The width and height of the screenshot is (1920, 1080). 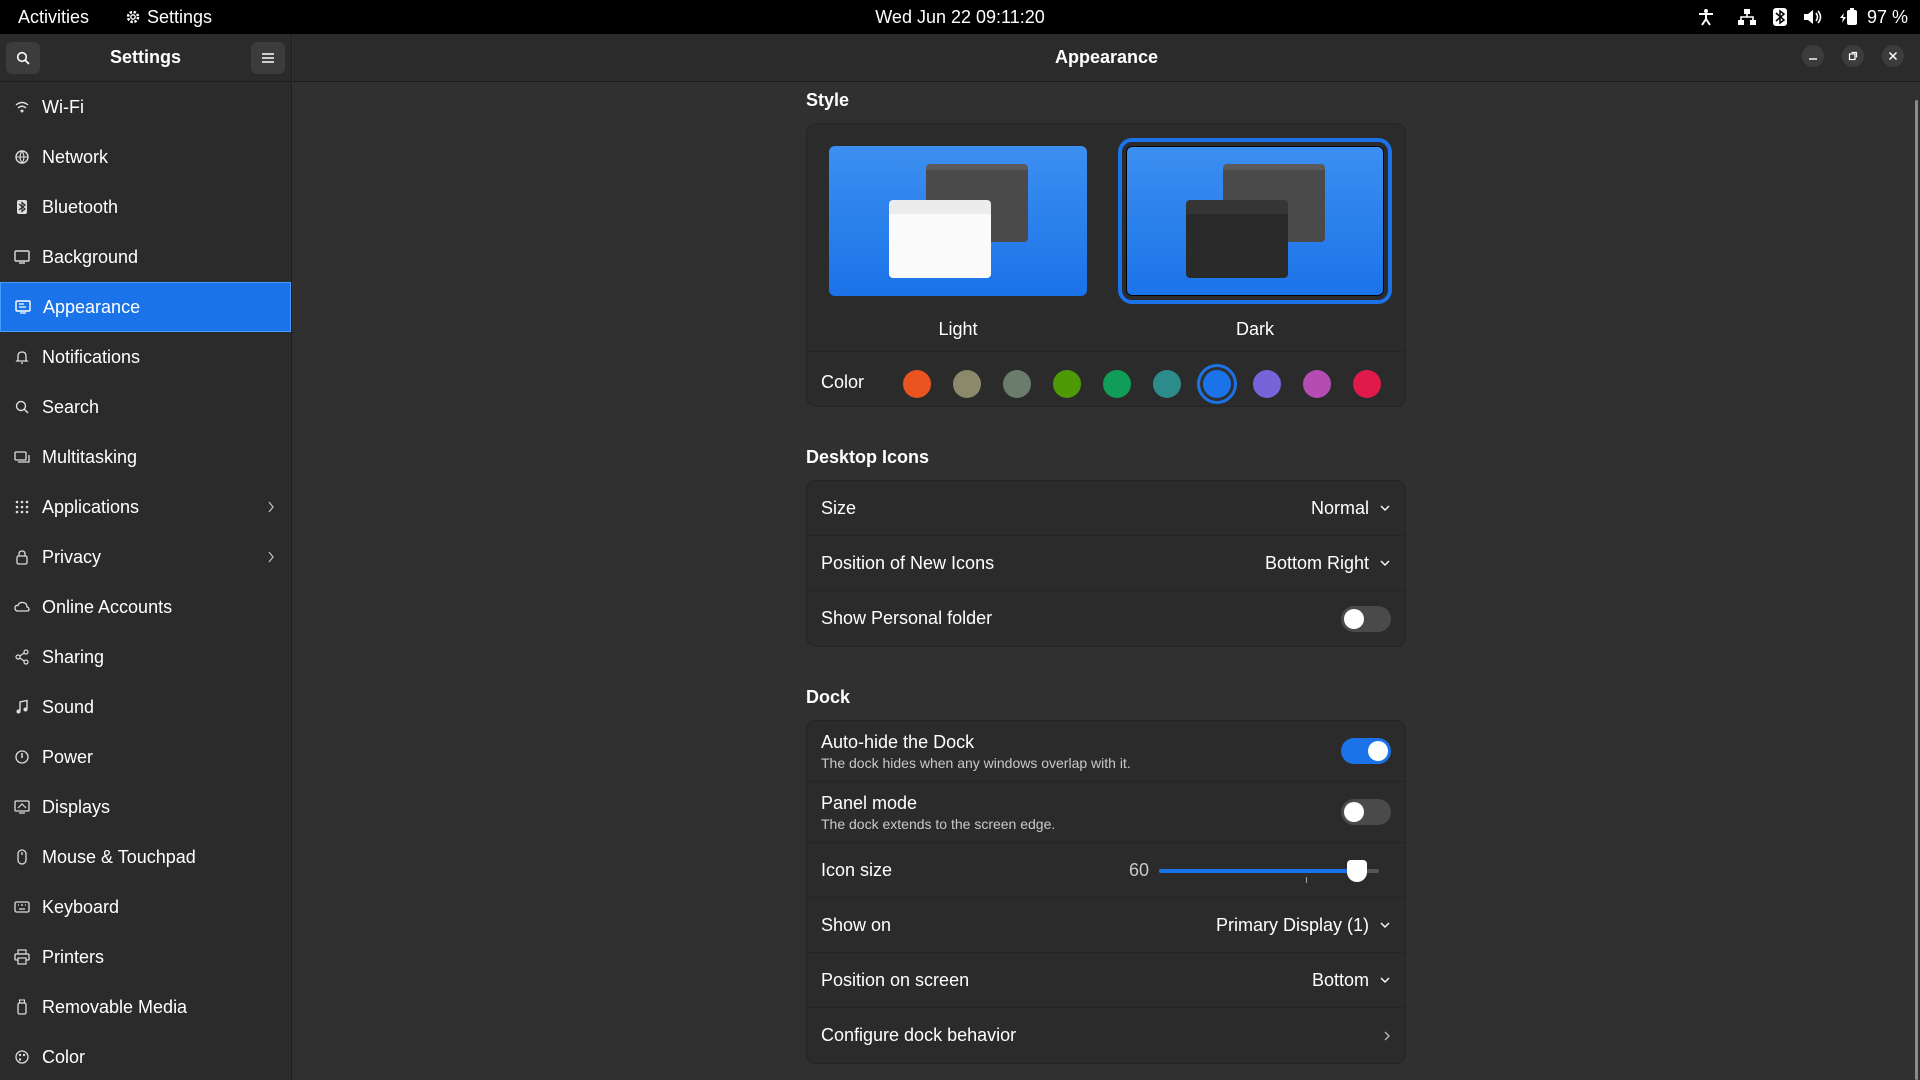 What do you see at coordinates (869, 802) in the screenshot?
I see `panel-mode-label: Panel mode` at bounding box center [869, 802].